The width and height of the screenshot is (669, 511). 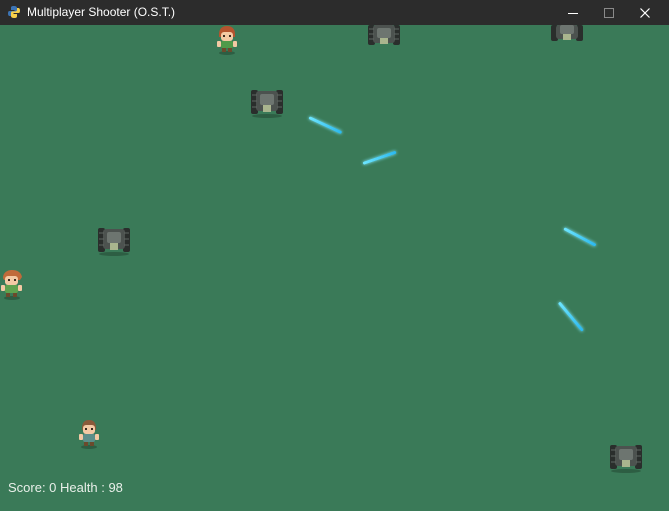 I want to click on score-health-hud: Score: 0 Health : 98, so click(x=65, y=487).